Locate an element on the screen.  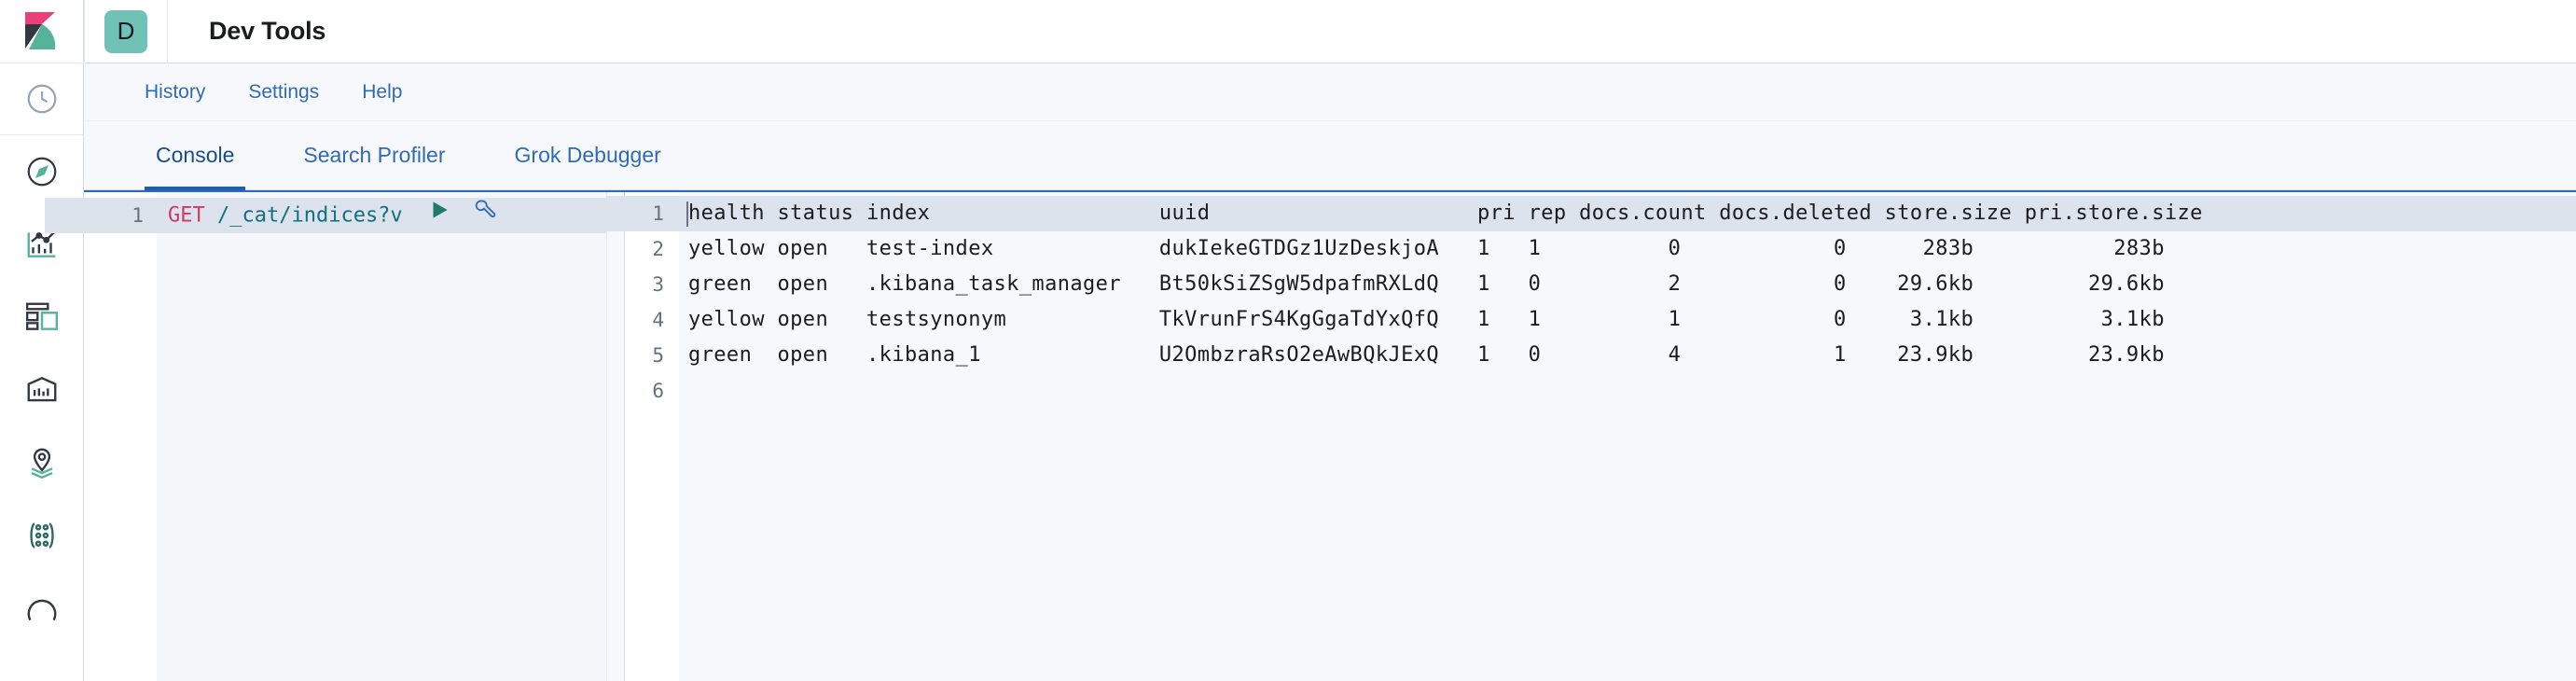
dashboard-grid-icon is located at coordinates (41, 316).